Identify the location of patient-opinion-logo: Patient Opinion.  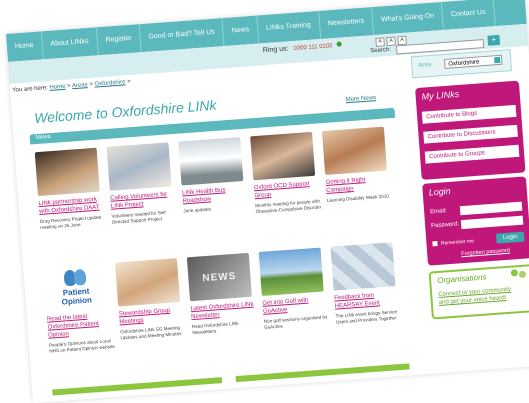
(76, 287).